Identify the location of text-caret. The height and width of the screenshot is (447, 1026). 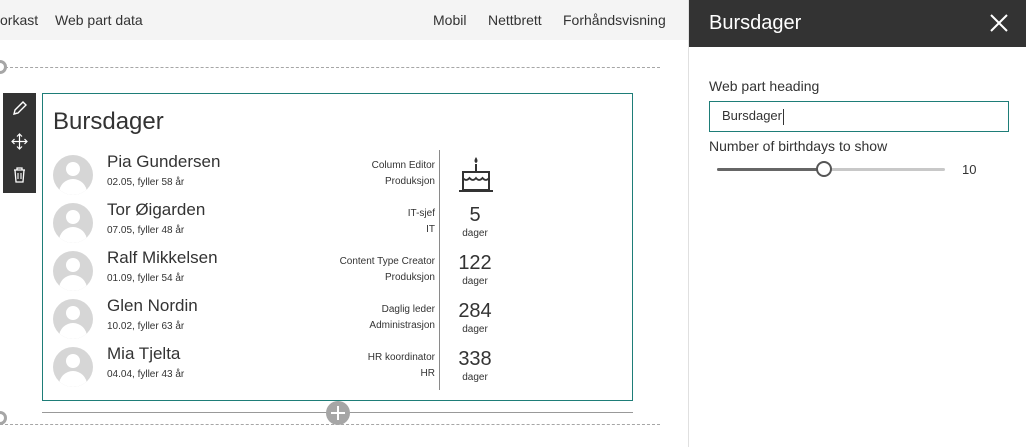
(783, 116).